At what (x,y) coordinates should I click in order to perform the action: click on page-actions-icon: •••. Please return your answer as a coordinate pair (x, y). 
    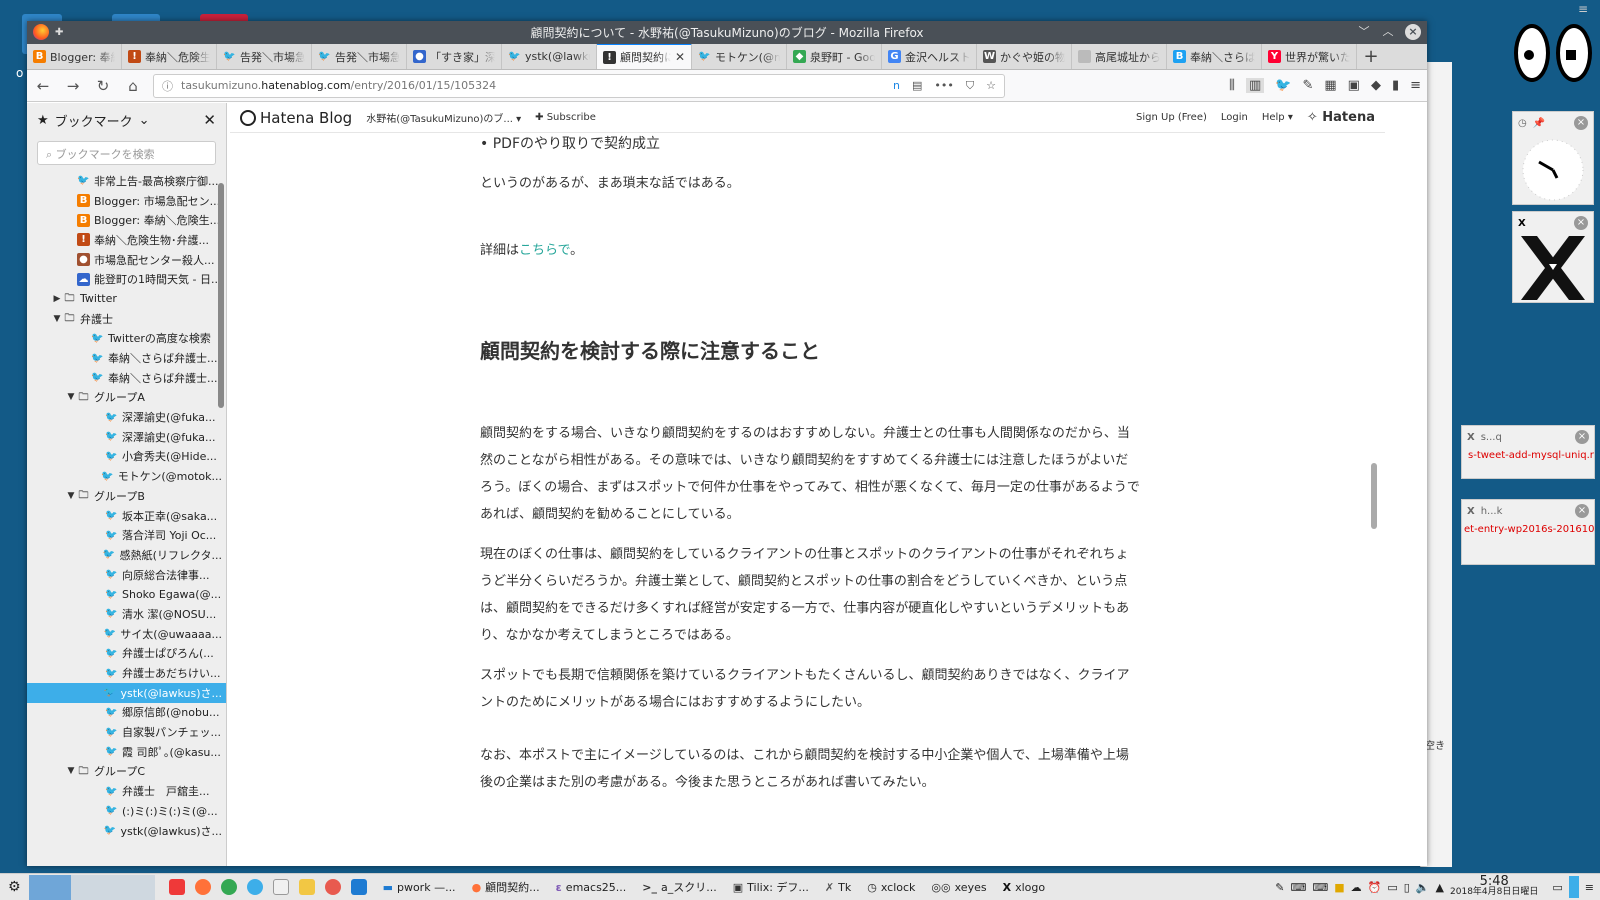
    Looking at the image, I should click on (943, 86).